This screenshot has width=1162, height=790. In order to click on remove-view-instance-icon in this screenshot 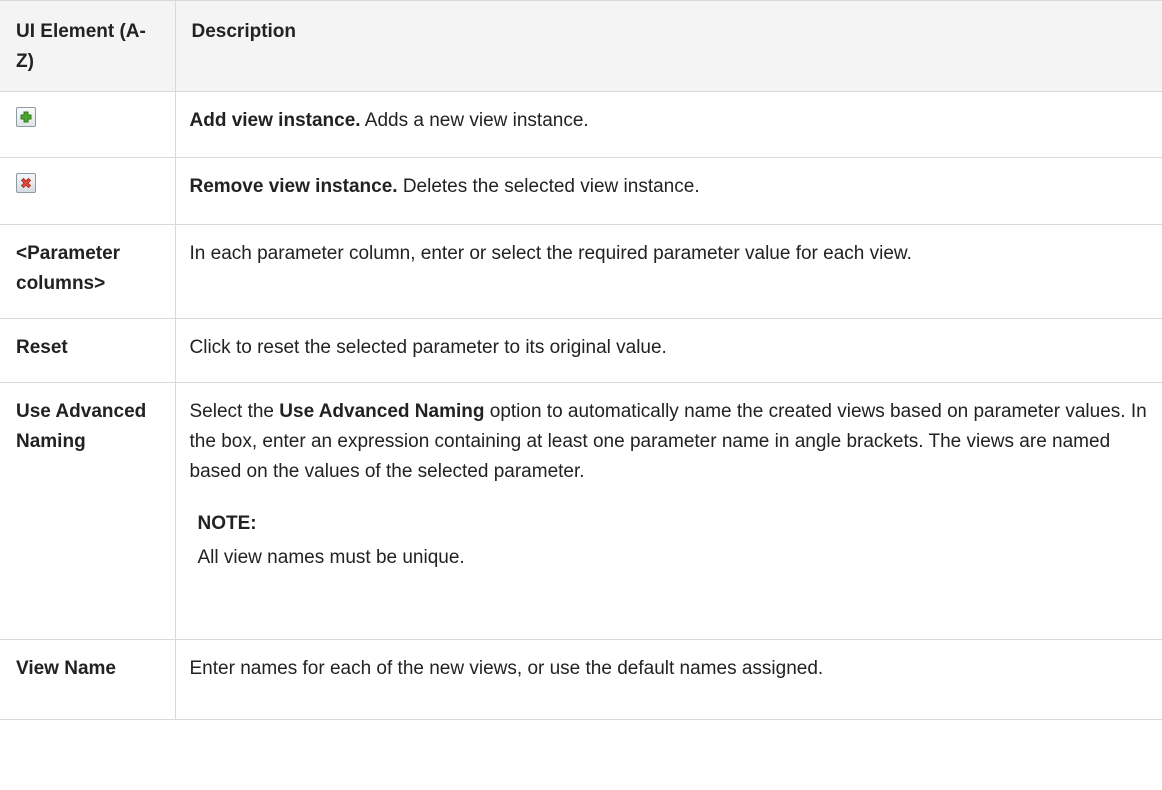, I will do `click(26, 183)`.